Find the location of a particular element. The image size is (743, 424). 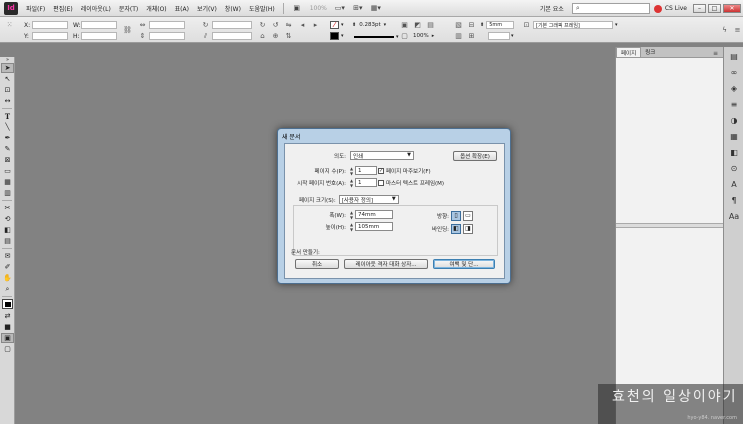

stroke-swatch-icon is located at coordinates (334, 36).